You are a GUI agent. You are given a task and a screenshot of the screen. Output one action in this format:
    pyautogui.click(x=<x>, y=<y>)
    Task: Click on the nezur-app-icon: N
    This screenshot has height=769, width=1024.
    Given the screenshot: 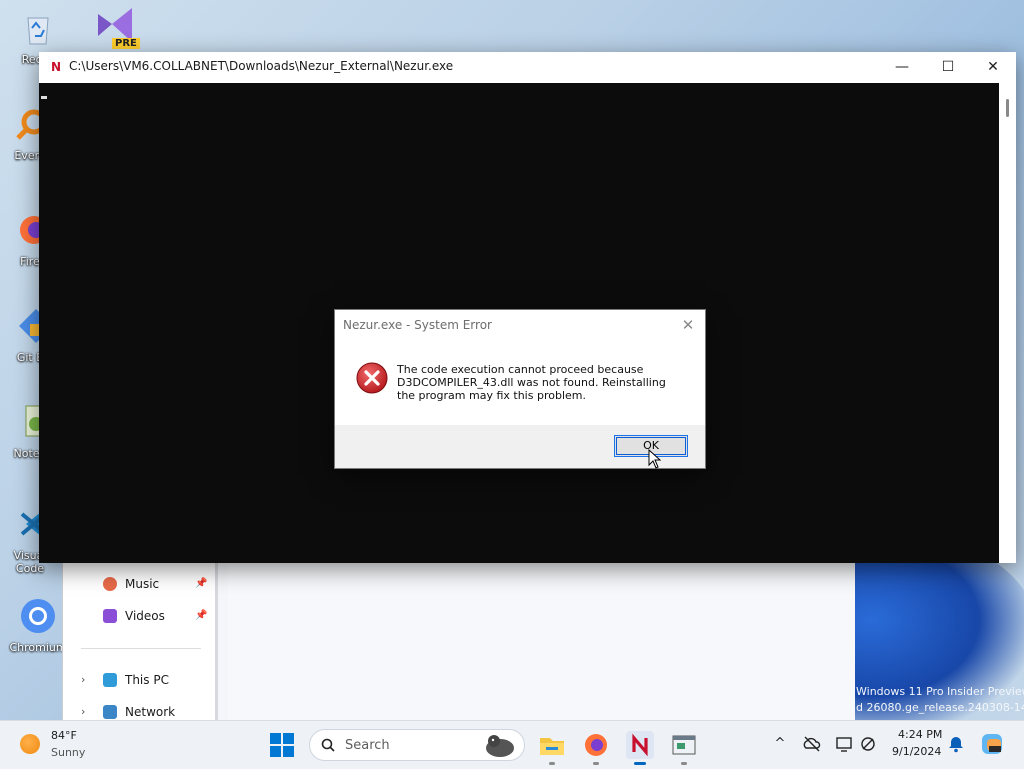 What is the action you would take?
    pyautogui.click(x=56, y=67)
    